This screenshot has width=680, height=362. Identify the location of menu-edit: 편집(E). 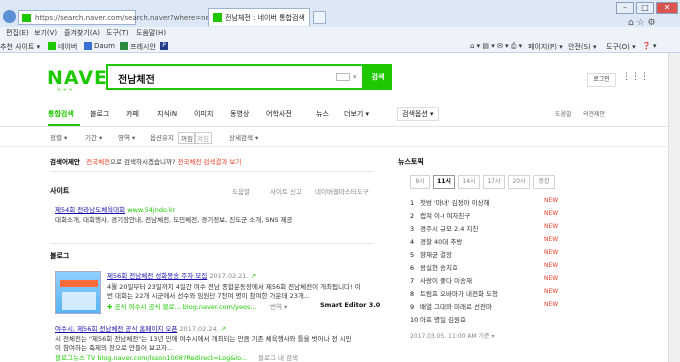
(17, 33).